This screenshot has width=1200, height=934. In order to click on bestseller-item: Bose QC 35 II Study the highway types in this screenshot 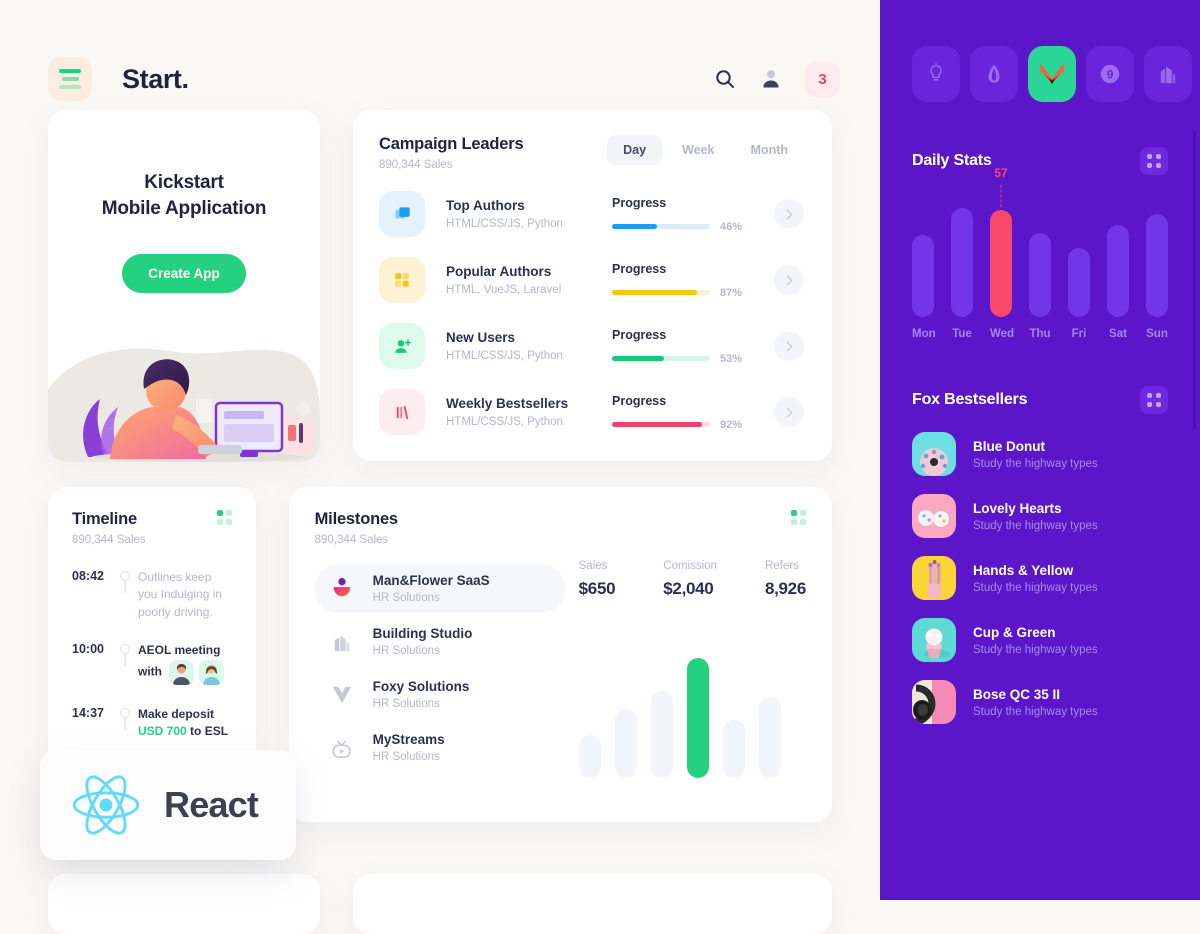, I will do `click(1040, 702)`.